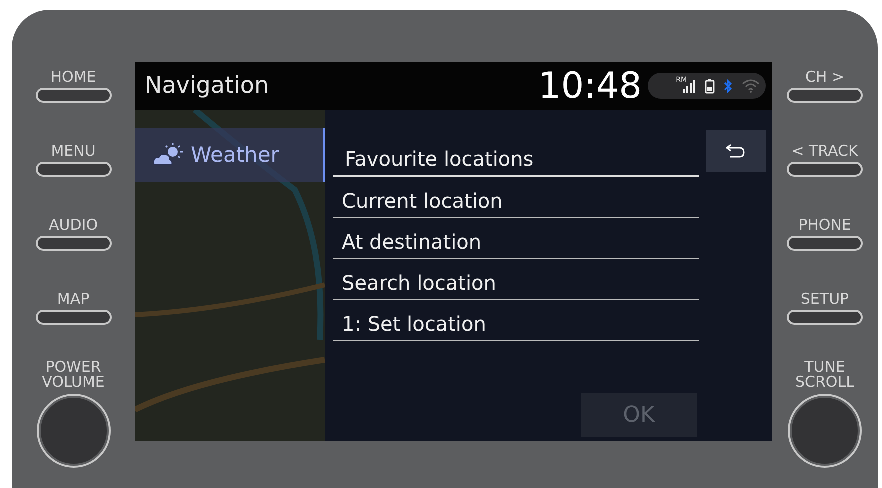 This screenshot has width=882, height=488. Describe the element at coordinates (825, 225) in the screenshot. I see `hard-button-label: PHONE` at that location.